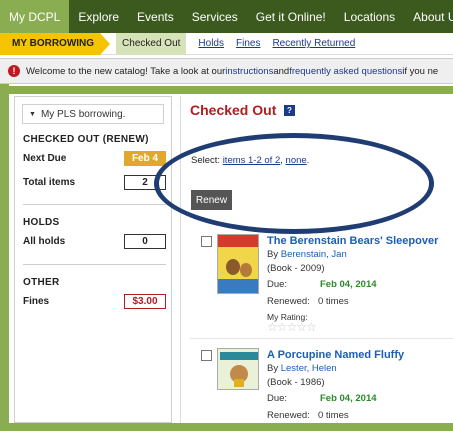 This screenshot has height=431, width=453. What do you see at coordinates (249, 71) in the screenshot?
I see `instructions-link: instructions` at bounding box center [249, 71].